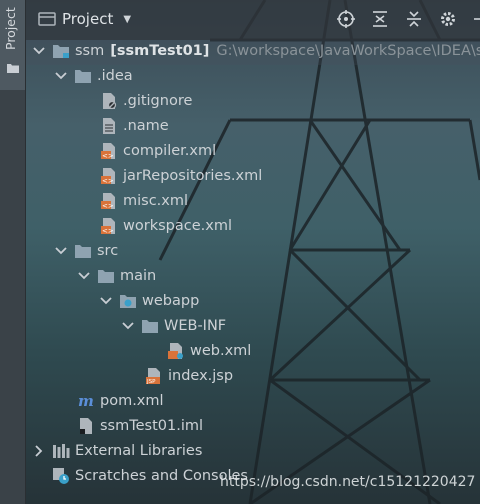 This screenshot has height=504, width=480. I want to click on tree-node-name: .name, so click(134, 125).